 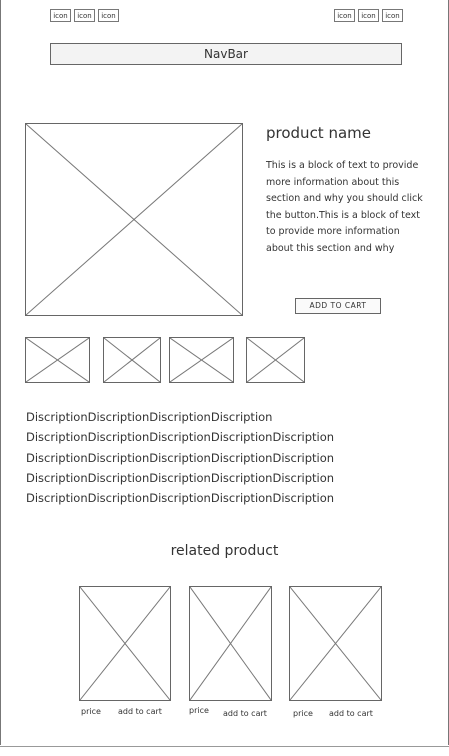 I want to click on header-icon-5: icon, so click(x=368, y=15).